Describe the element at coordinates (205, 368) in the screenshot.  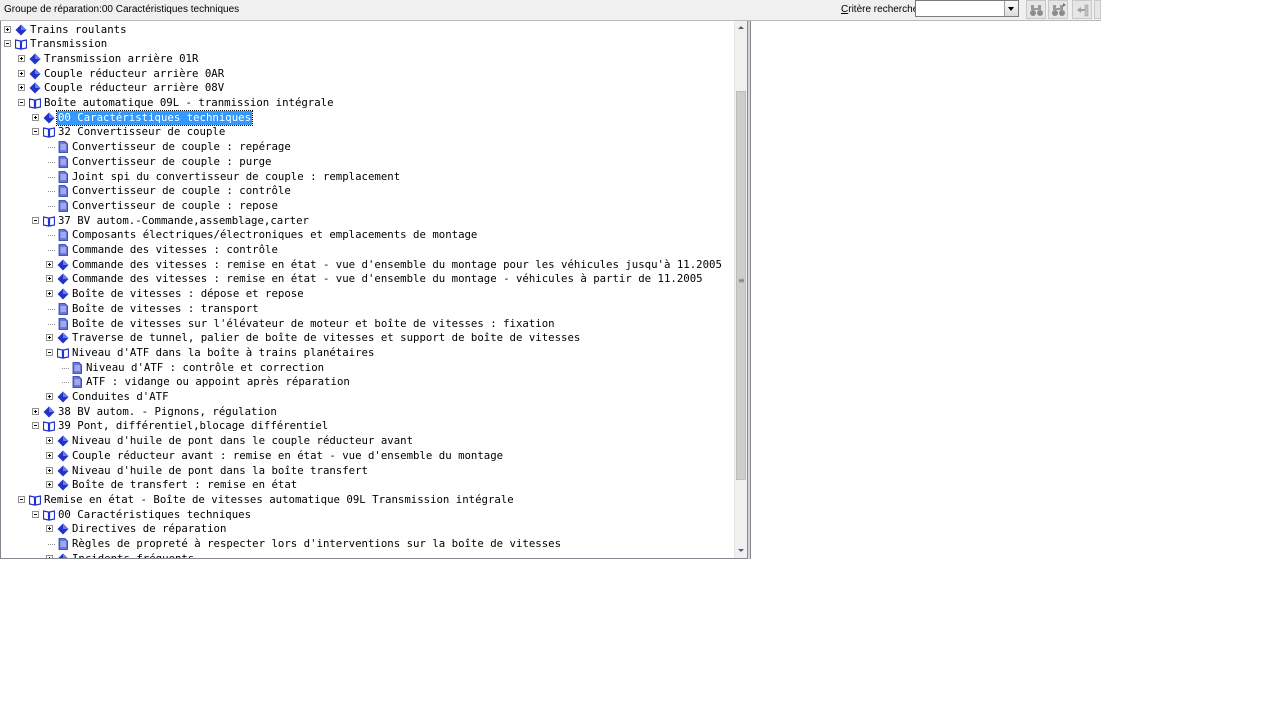
I see `tree-node-label: Niveau d'ATF : contrôle et correction` at that location.